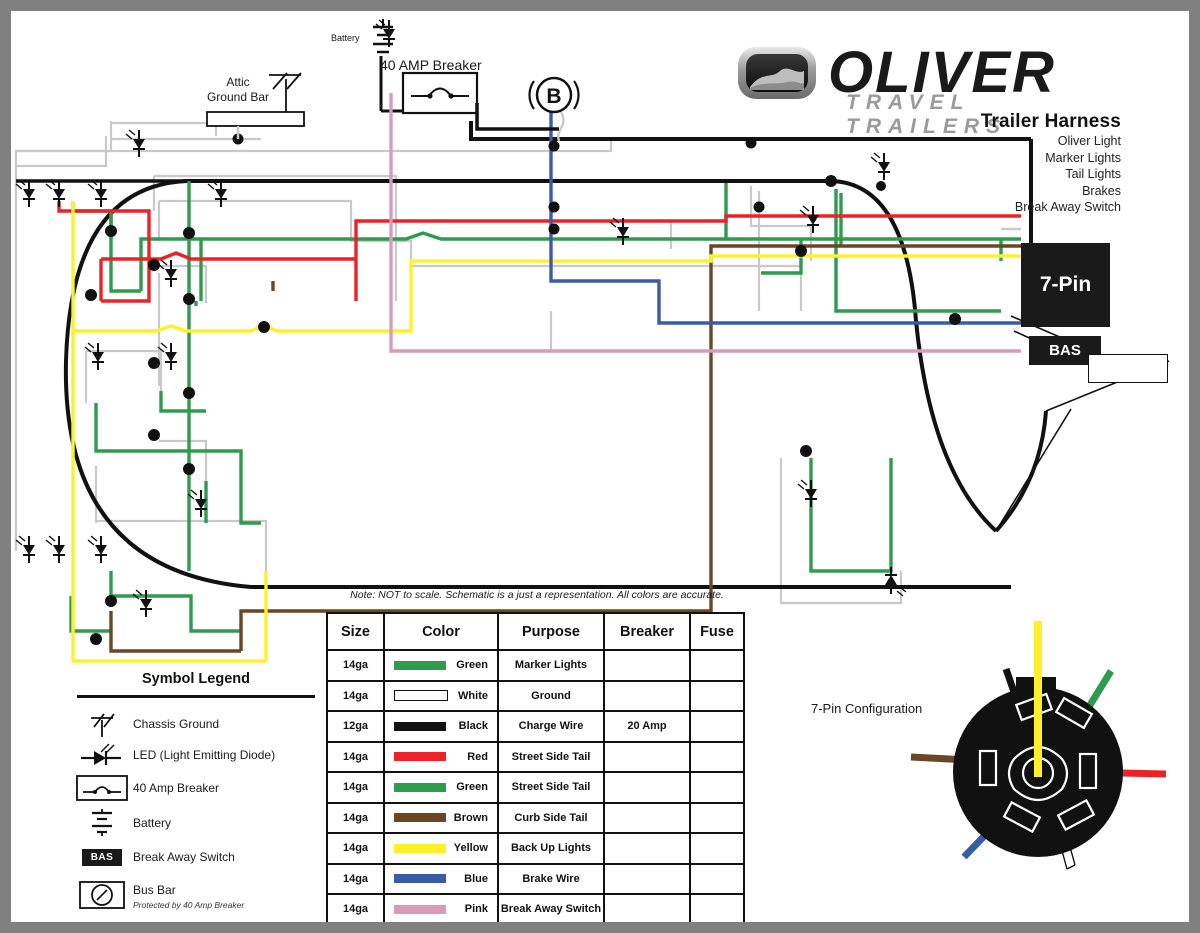 The image size is (1200, 933). Describe the element at coordinates (551, 787) in the screenshot. I see `cell-purpose: Street Side Tail` at that location.